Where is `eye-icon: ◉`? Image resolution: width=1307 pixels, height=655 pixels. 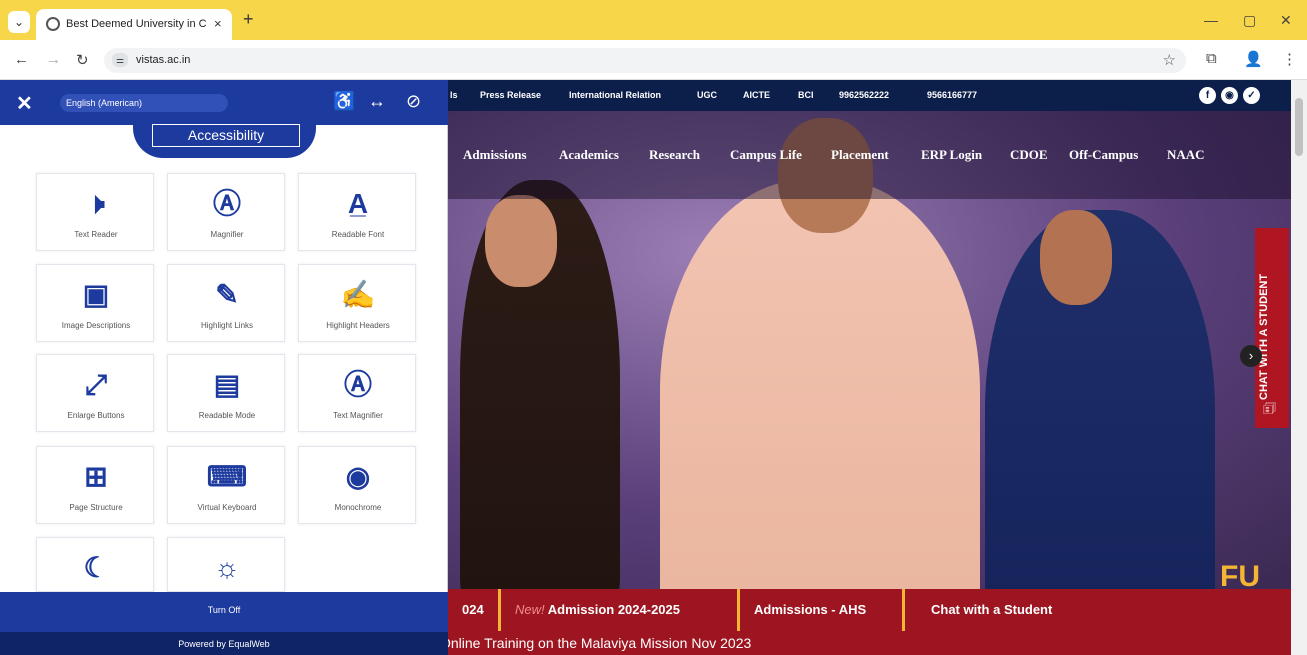 eye-icon: ◉ is located at coordinates (358, 476).